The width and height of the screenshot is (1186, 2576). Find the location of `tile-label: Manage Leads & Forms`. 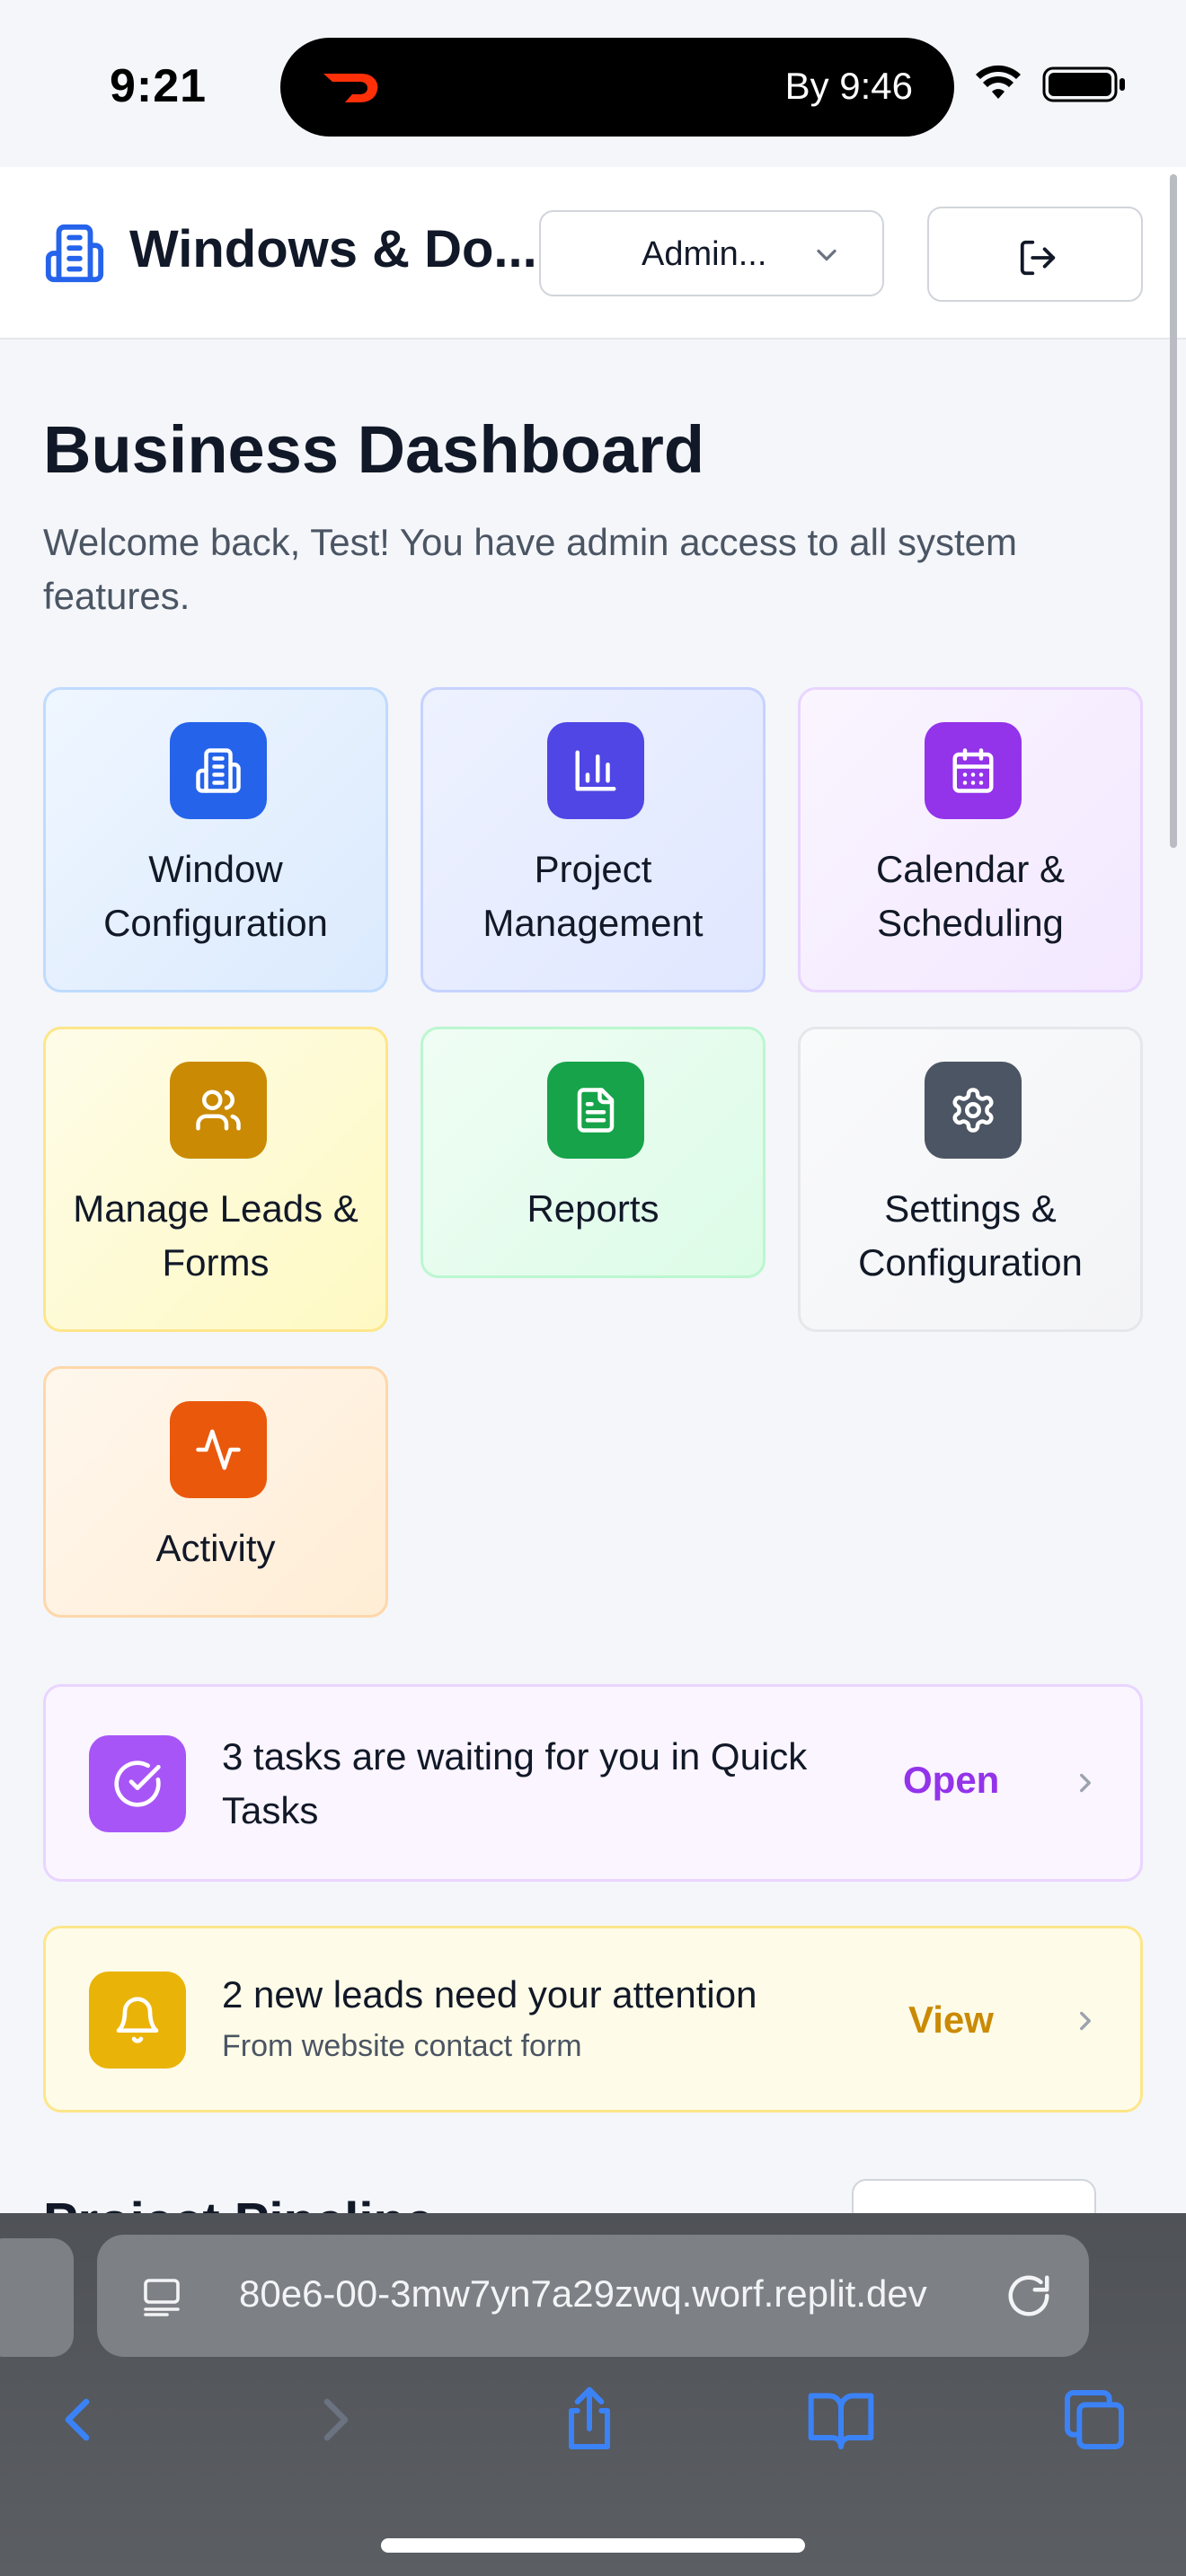

tile-label: Manage Leads & Forms is located at coordinates (215, 1235).